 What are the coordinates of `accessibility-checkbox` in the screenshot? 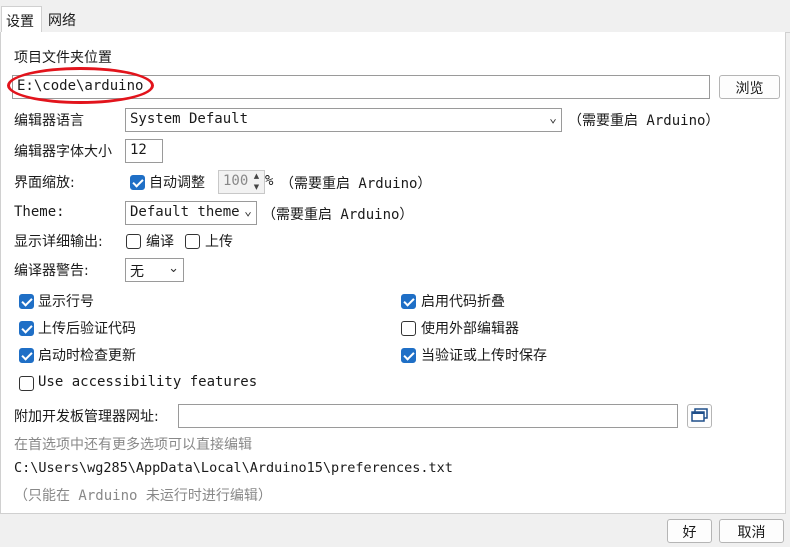 It's located at (26, 383).